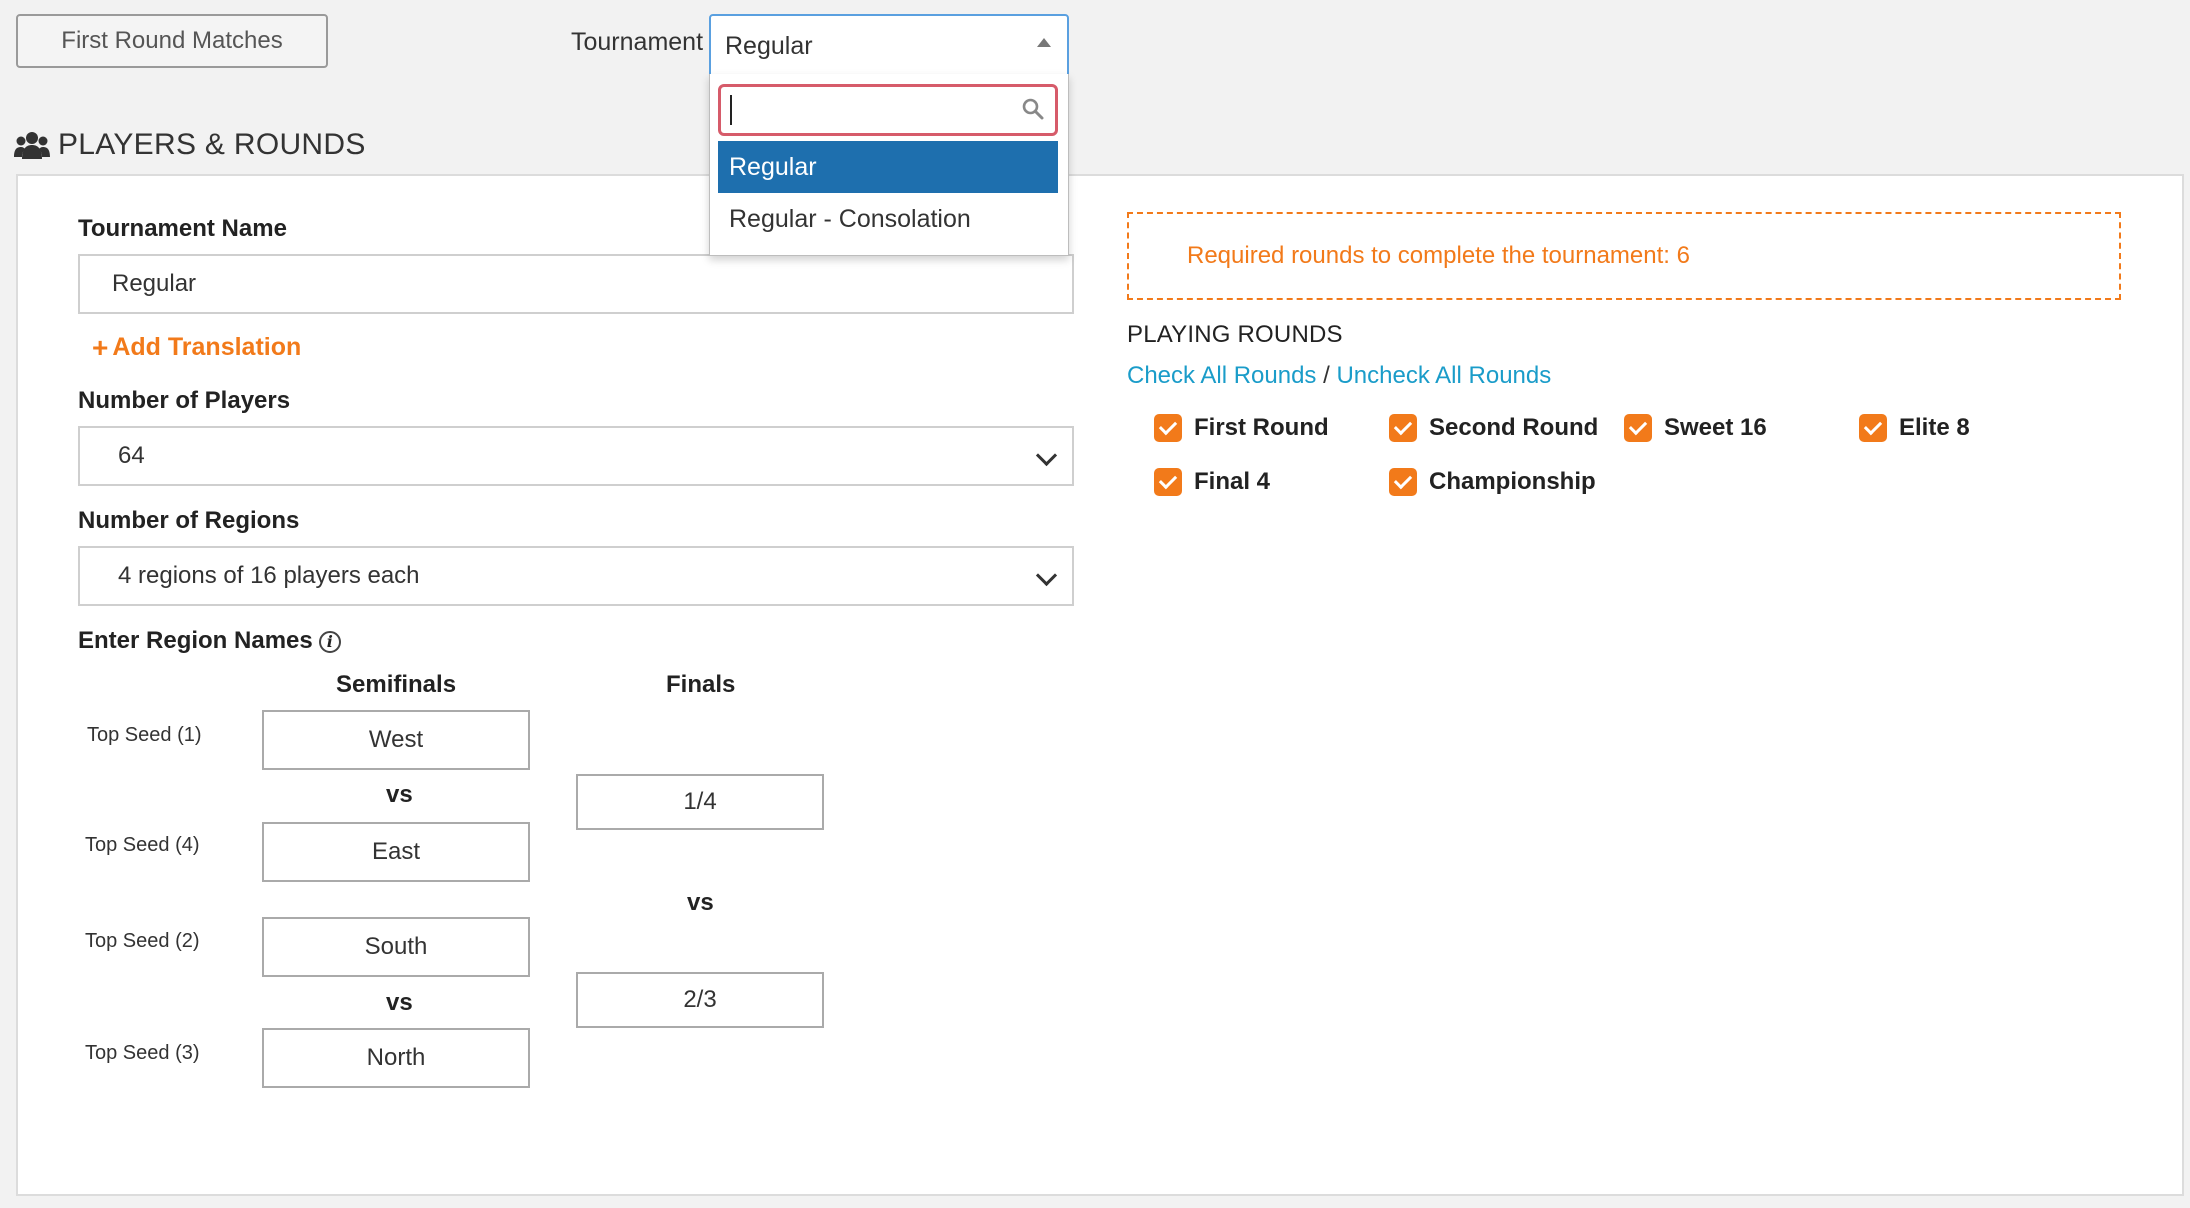 This screenshot has height=1208, width=2190. I want to click on round-label: Final 4, so click(1232, 481).